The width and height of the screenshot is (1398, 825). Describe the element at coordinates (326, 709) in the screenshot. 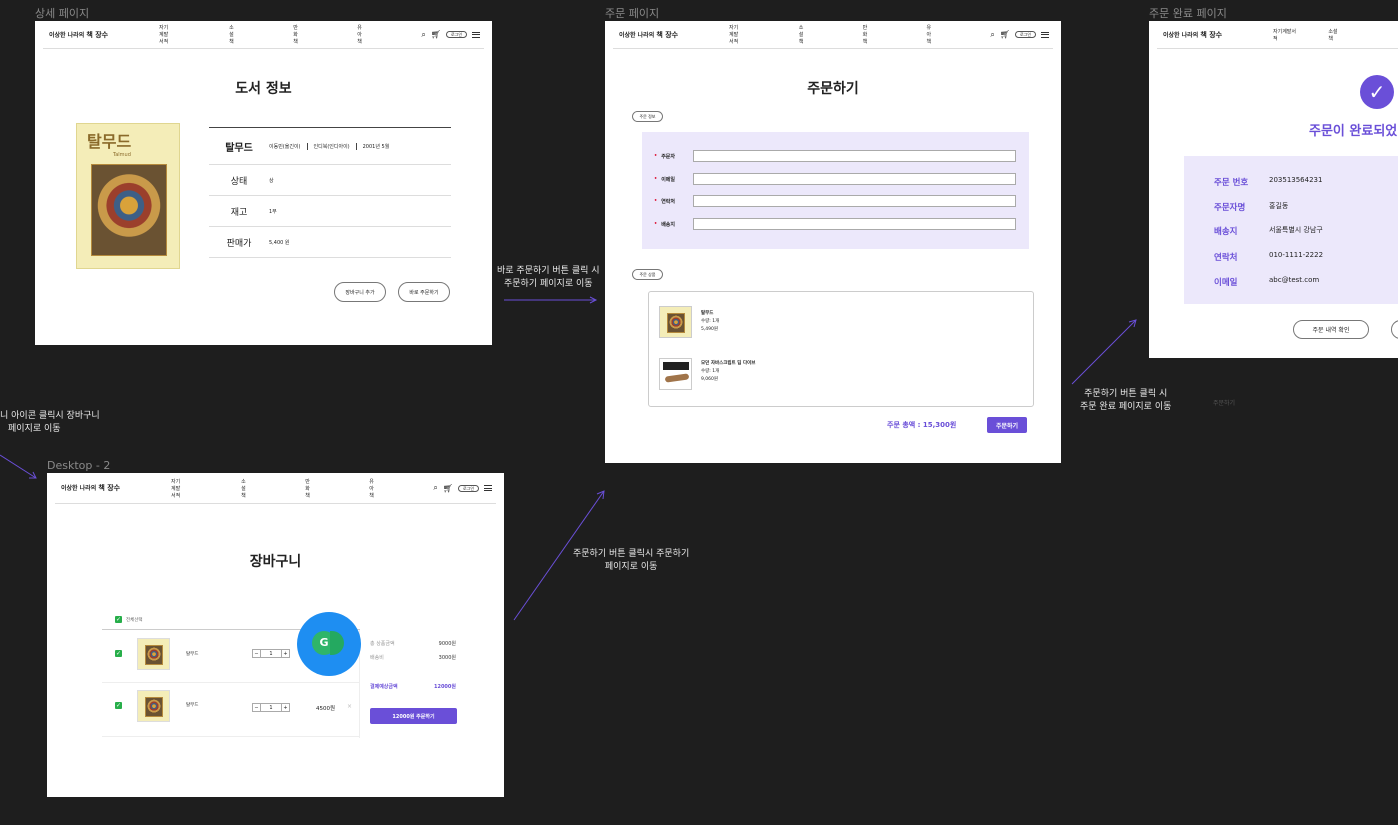

I see `cart-item-price: 4500원` at that location.